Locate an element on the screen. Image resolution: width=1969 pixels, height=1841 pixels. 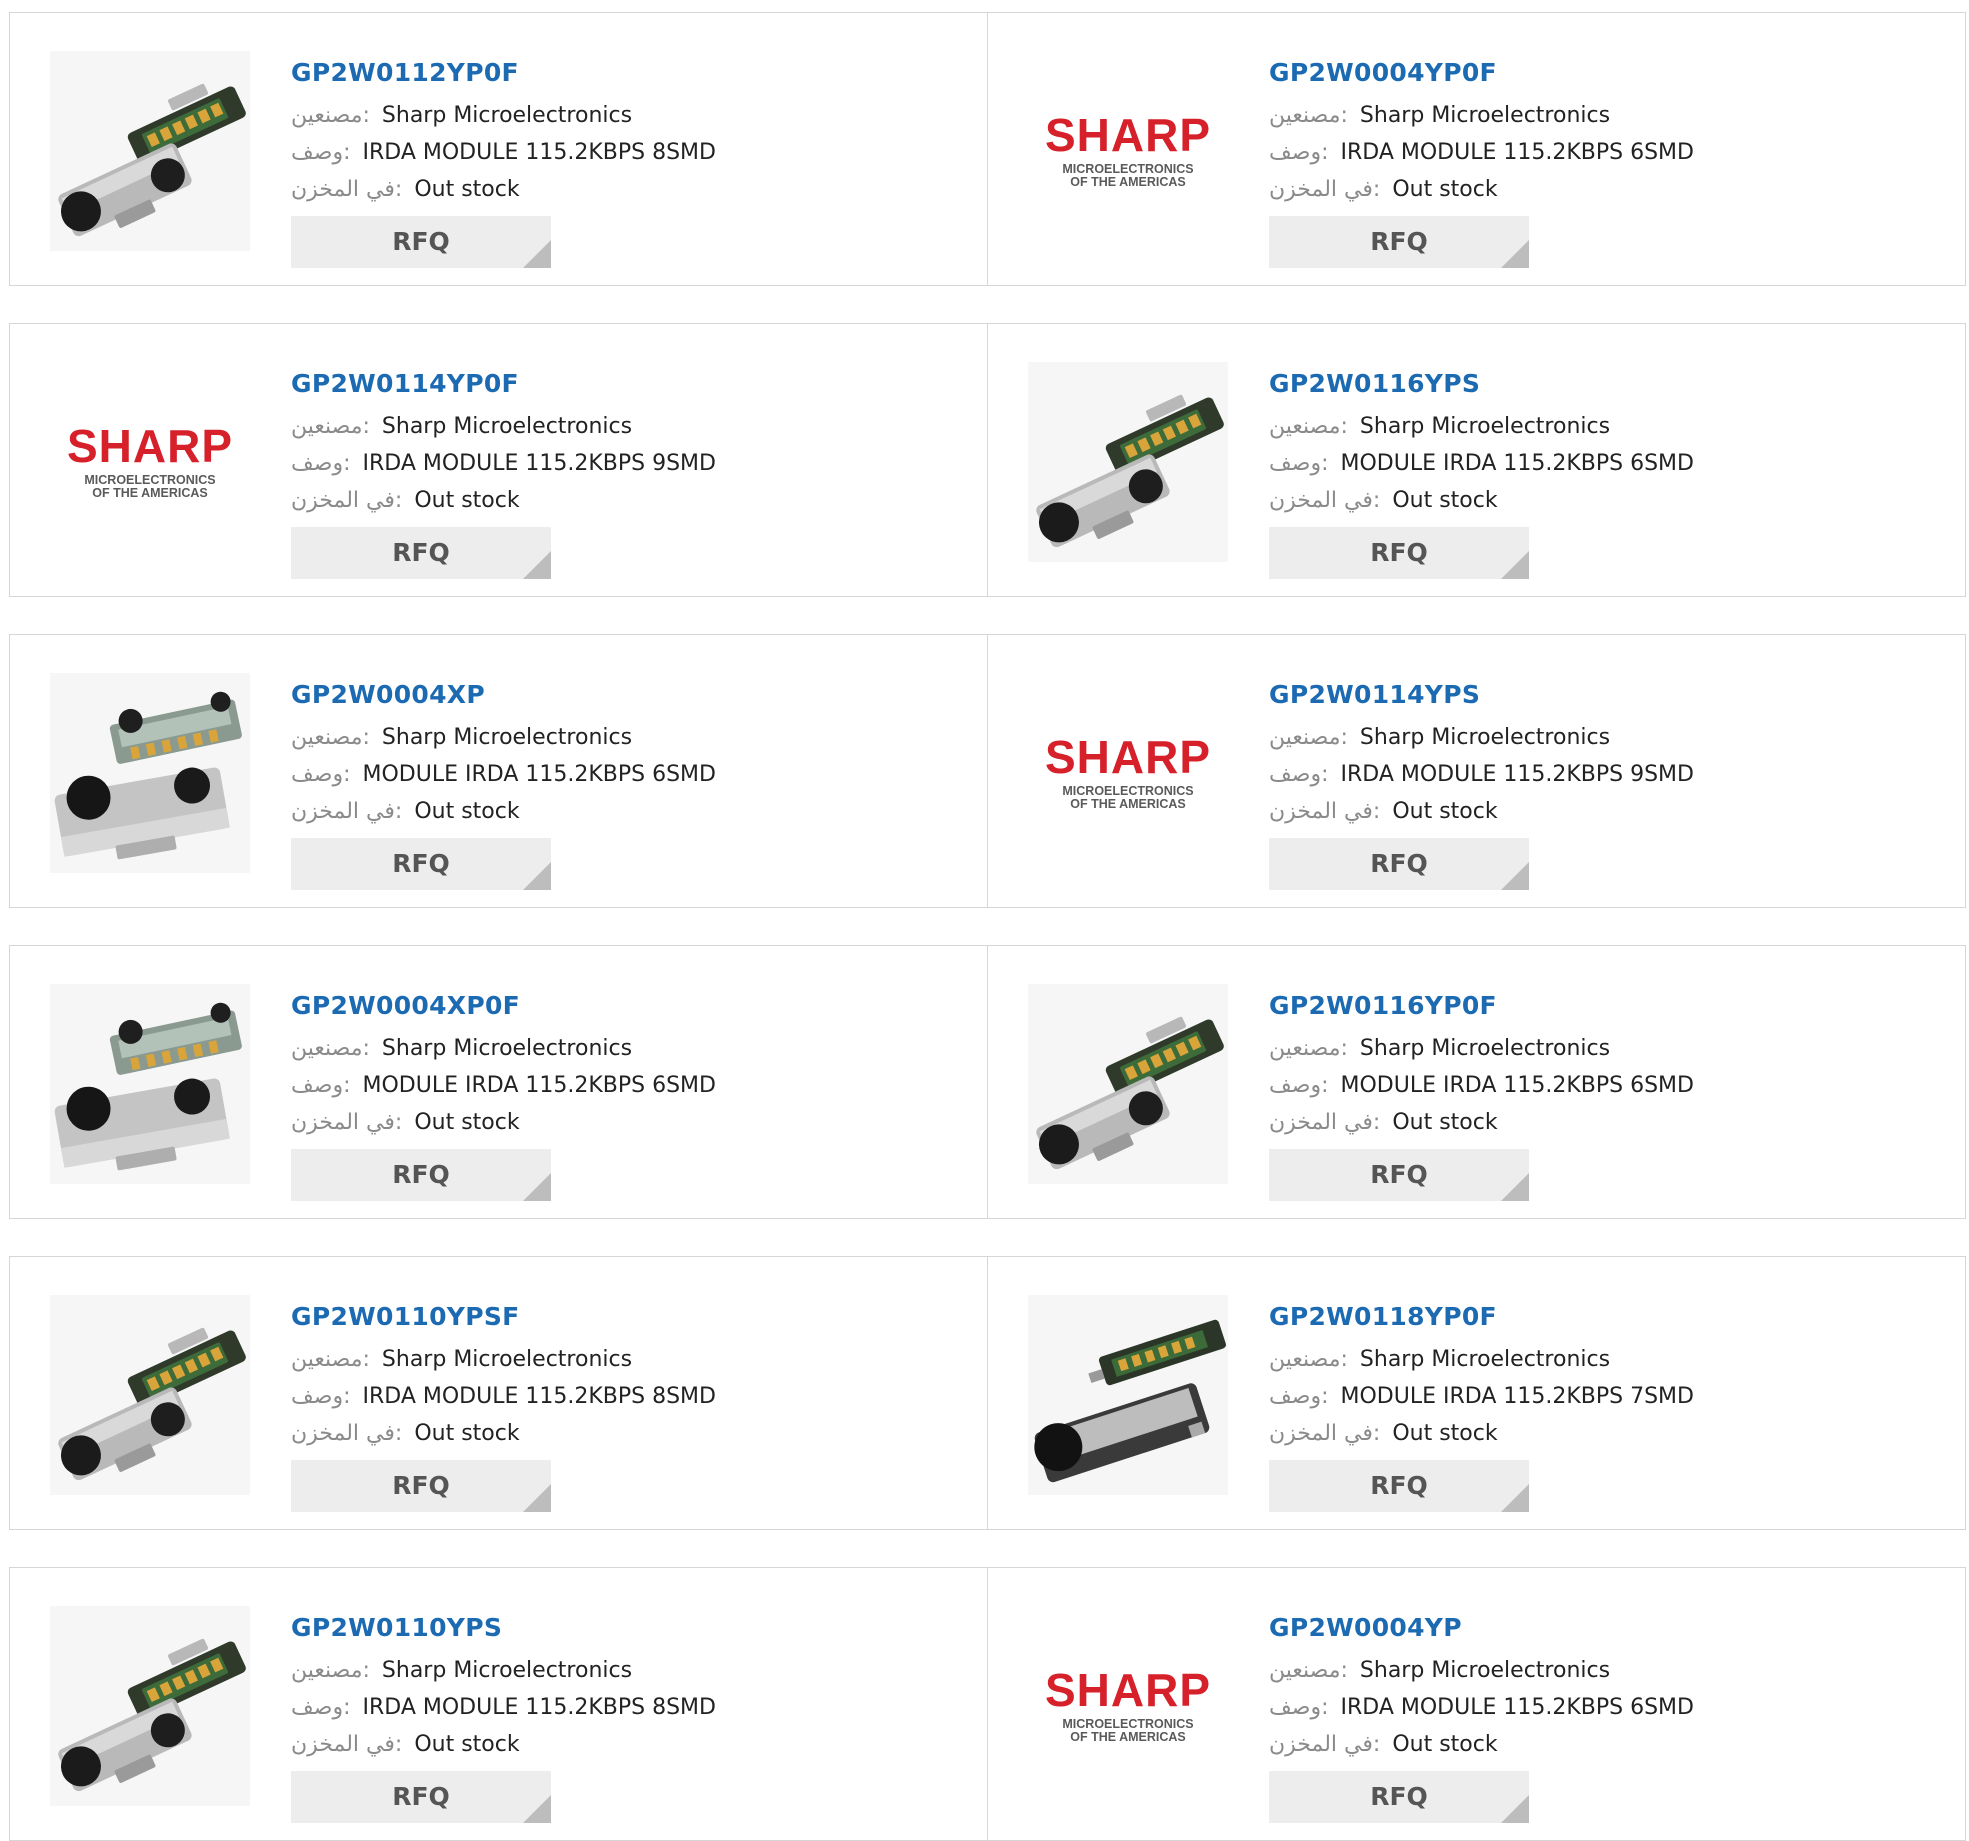
description-value: IRDA MODULE 115.2KBPS 9SMD is located at coordinates (539, 463).